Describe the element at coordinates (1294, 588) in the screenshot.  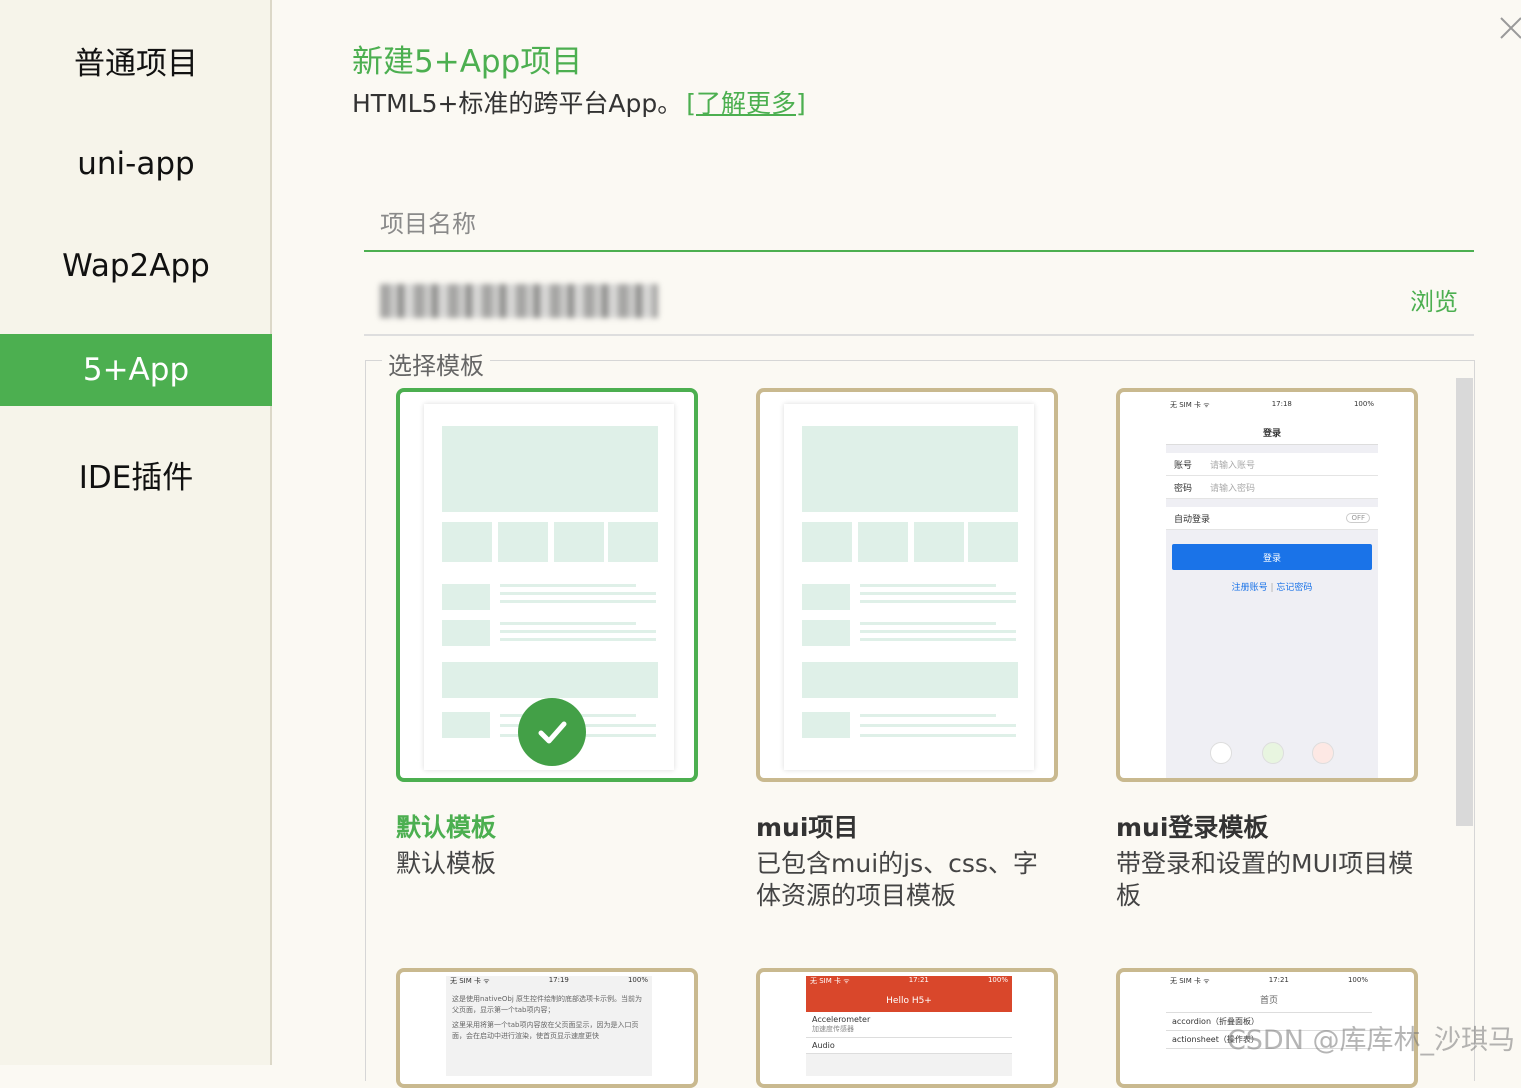
I see `preview-forgot-link: 忘记密码` at that location.